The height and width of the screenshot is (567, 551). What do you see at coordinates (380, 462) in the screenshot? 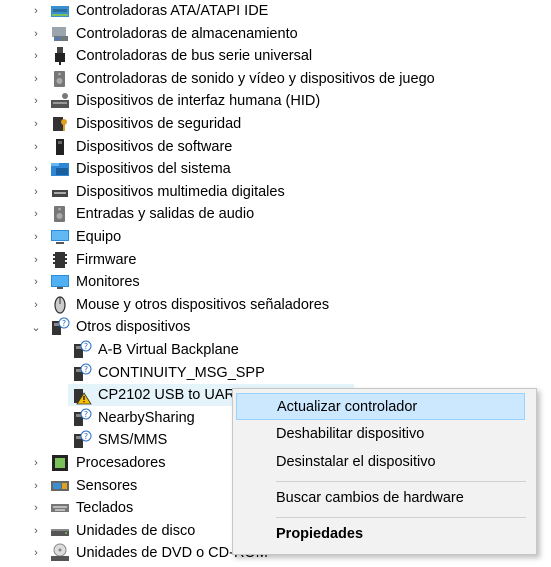
I see `menu-item-uninstall-device: Desinstalar el dispositivo` at bounding box center [380, 462].